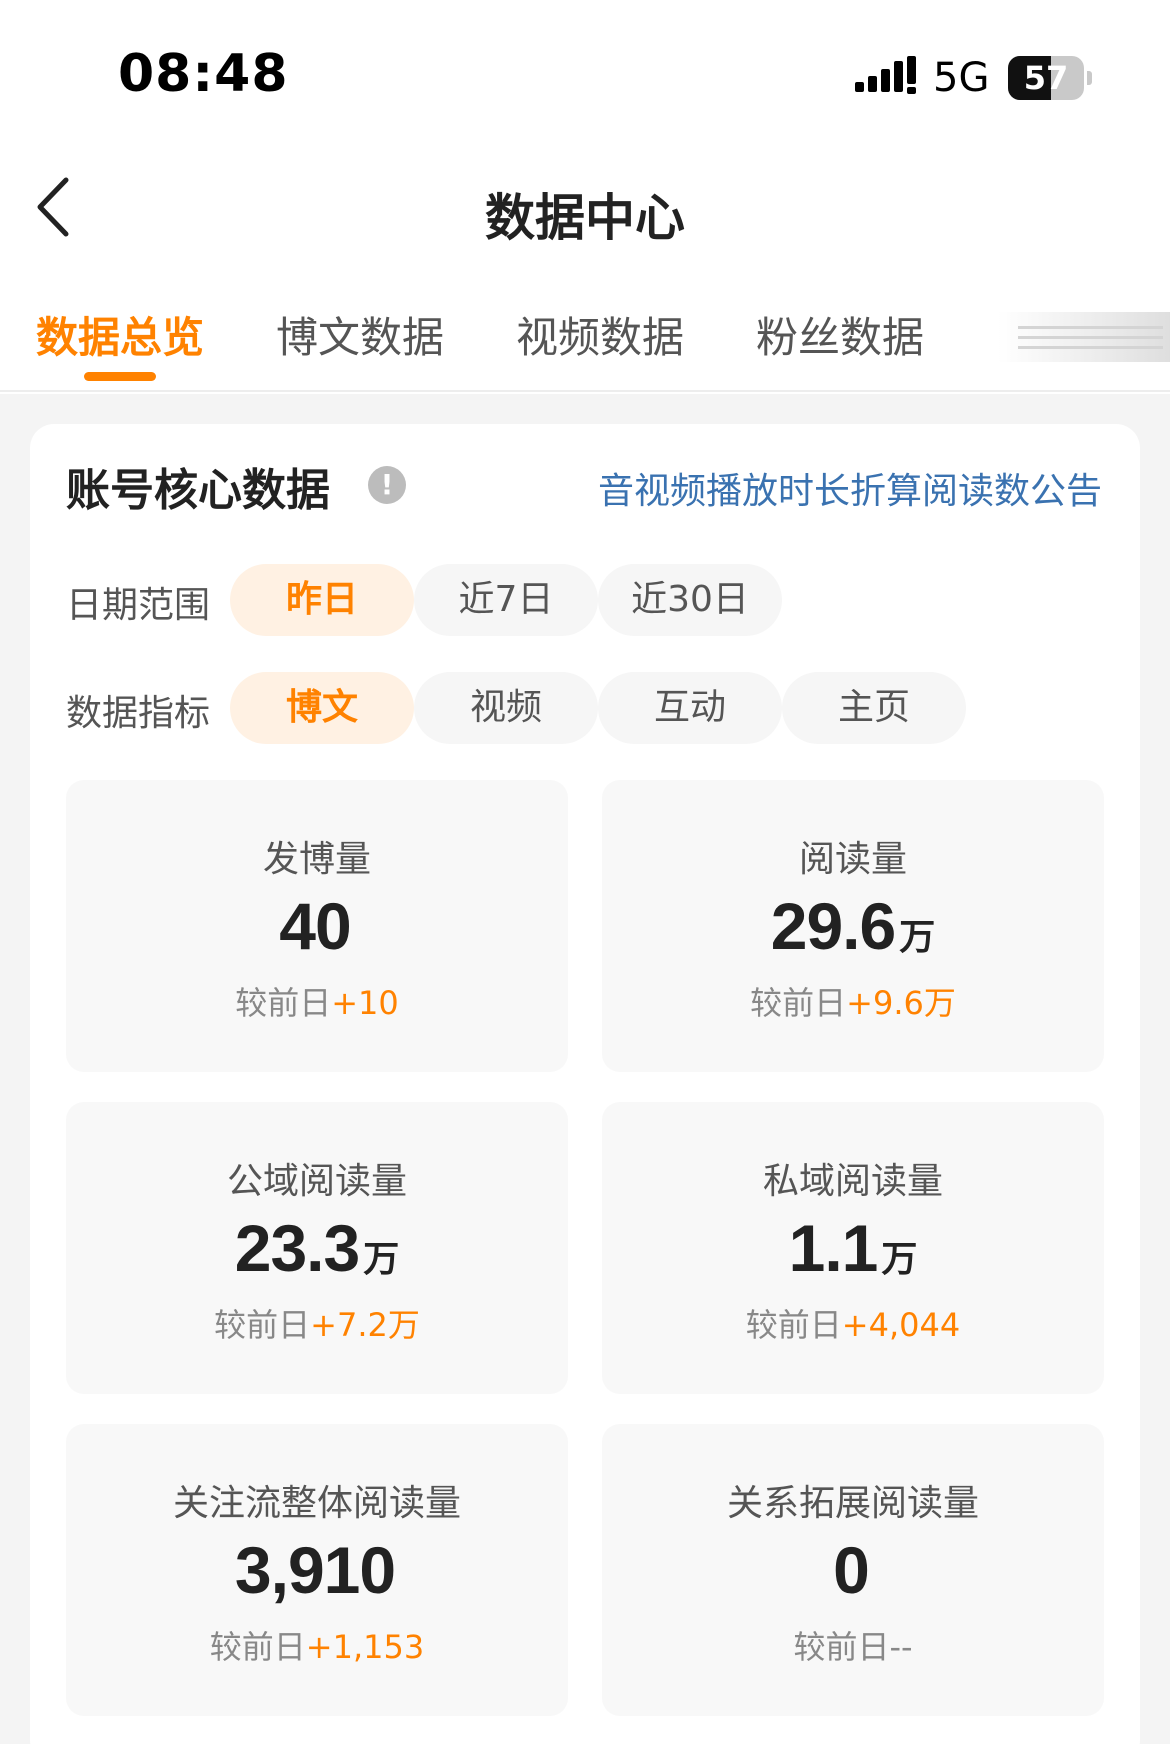 The height and width of the screenshot is (1764, 1170). I want to click on metric-compare: 较前日+7.2万, so click(317, 1325).